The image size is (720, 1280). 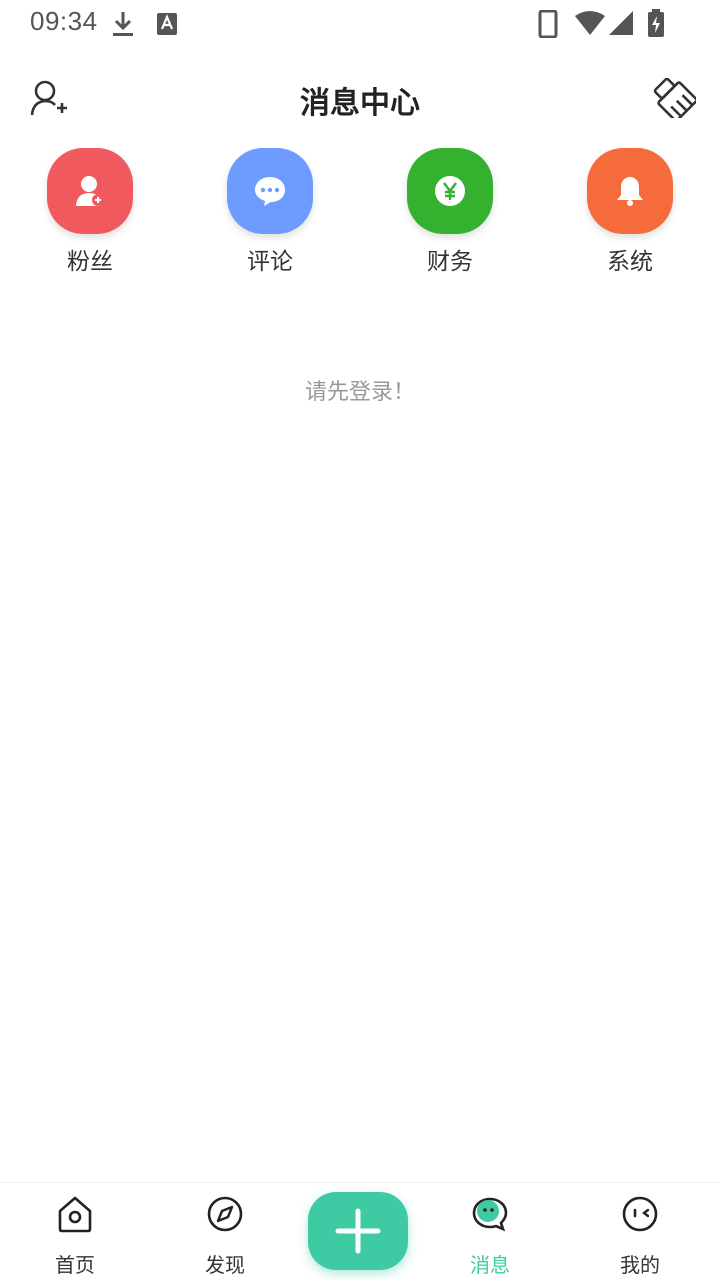 I want to click on tab-messages: 消息, so click(x=490, y=1231).